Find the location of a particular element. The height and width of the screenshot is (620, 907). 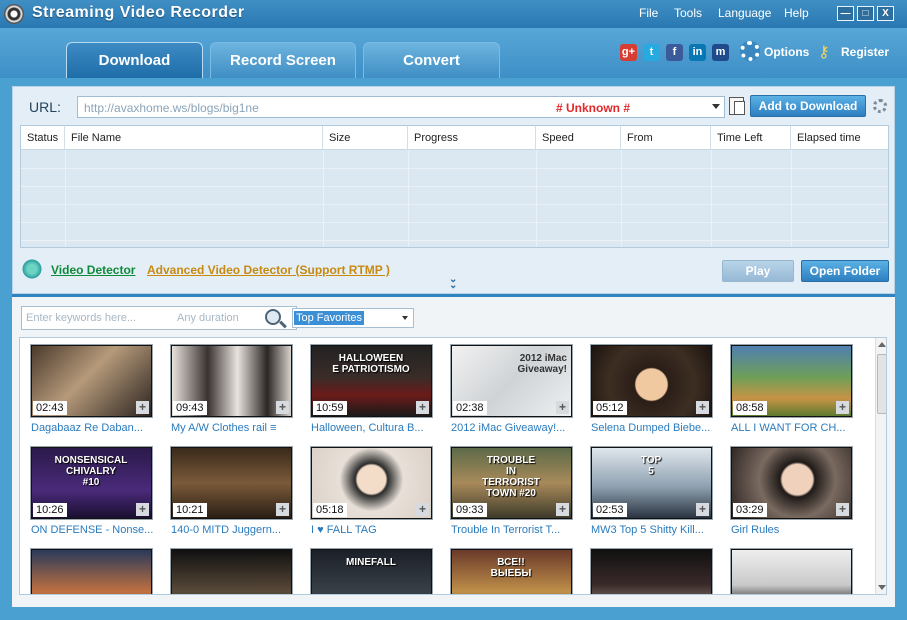

thumbnail-image is located at coordinates (231, 572).